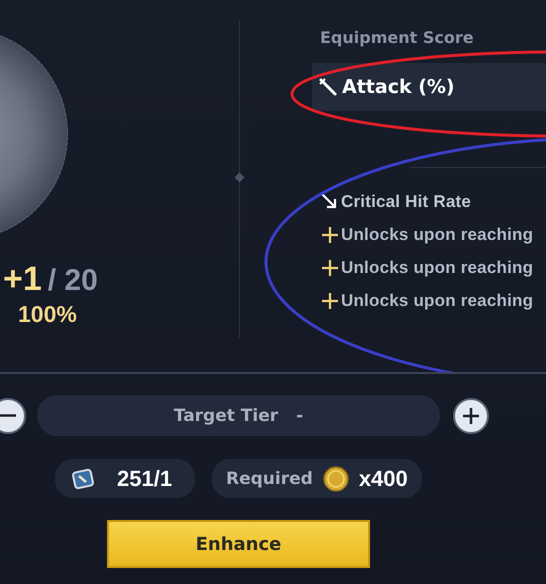 The height and width of the screenshot is (584, 546). Describe the element at coordinates (398, 87) in the screenshot. I see `main-stat-label: Attack (%)` at that location.